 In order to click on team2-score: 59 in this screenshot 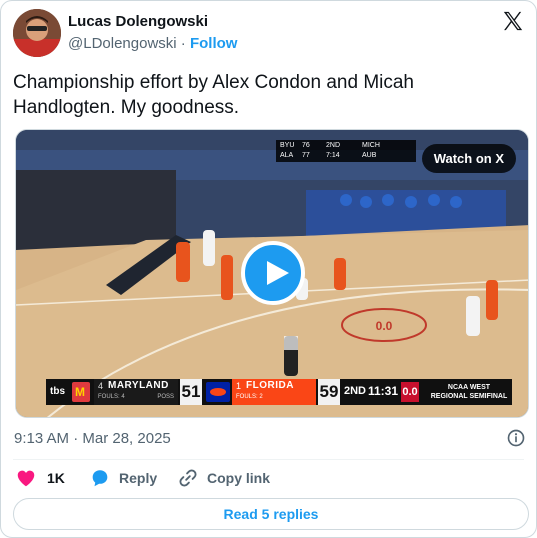, I will do `click(329, 392)`.